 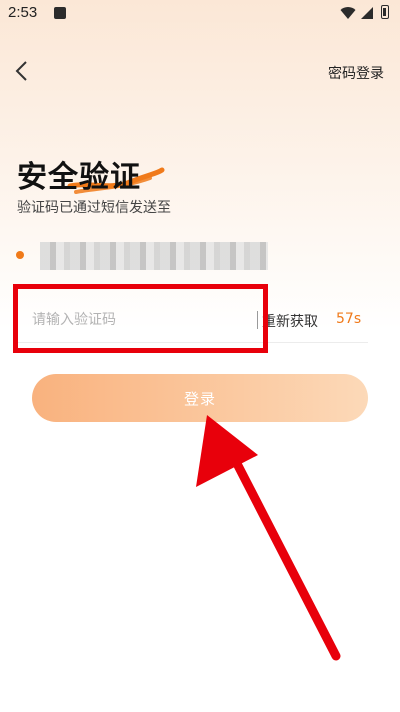 I want to click on login-button: 登录, so click(x=200, y=398).